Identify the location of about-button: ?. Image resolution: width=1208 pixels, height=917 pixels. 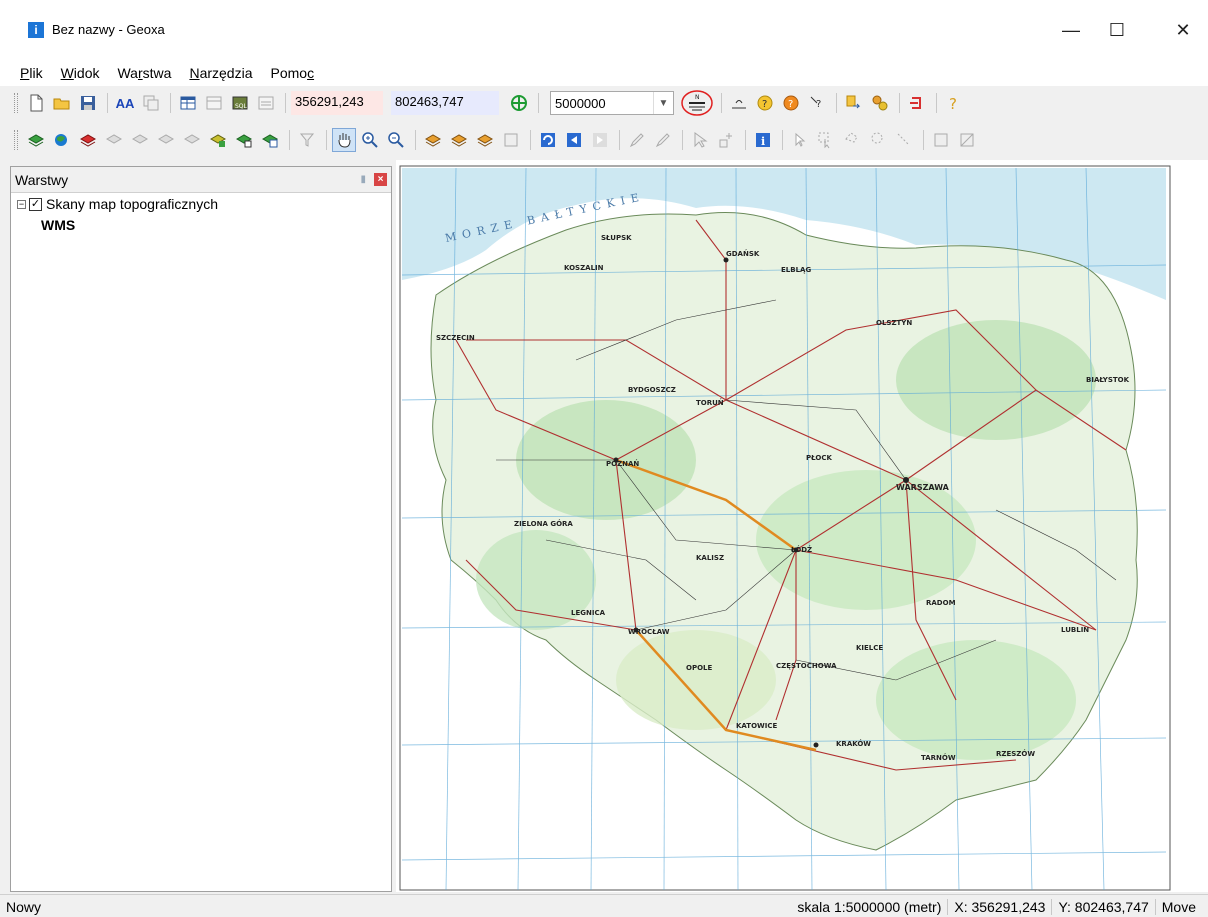
(954, 103).